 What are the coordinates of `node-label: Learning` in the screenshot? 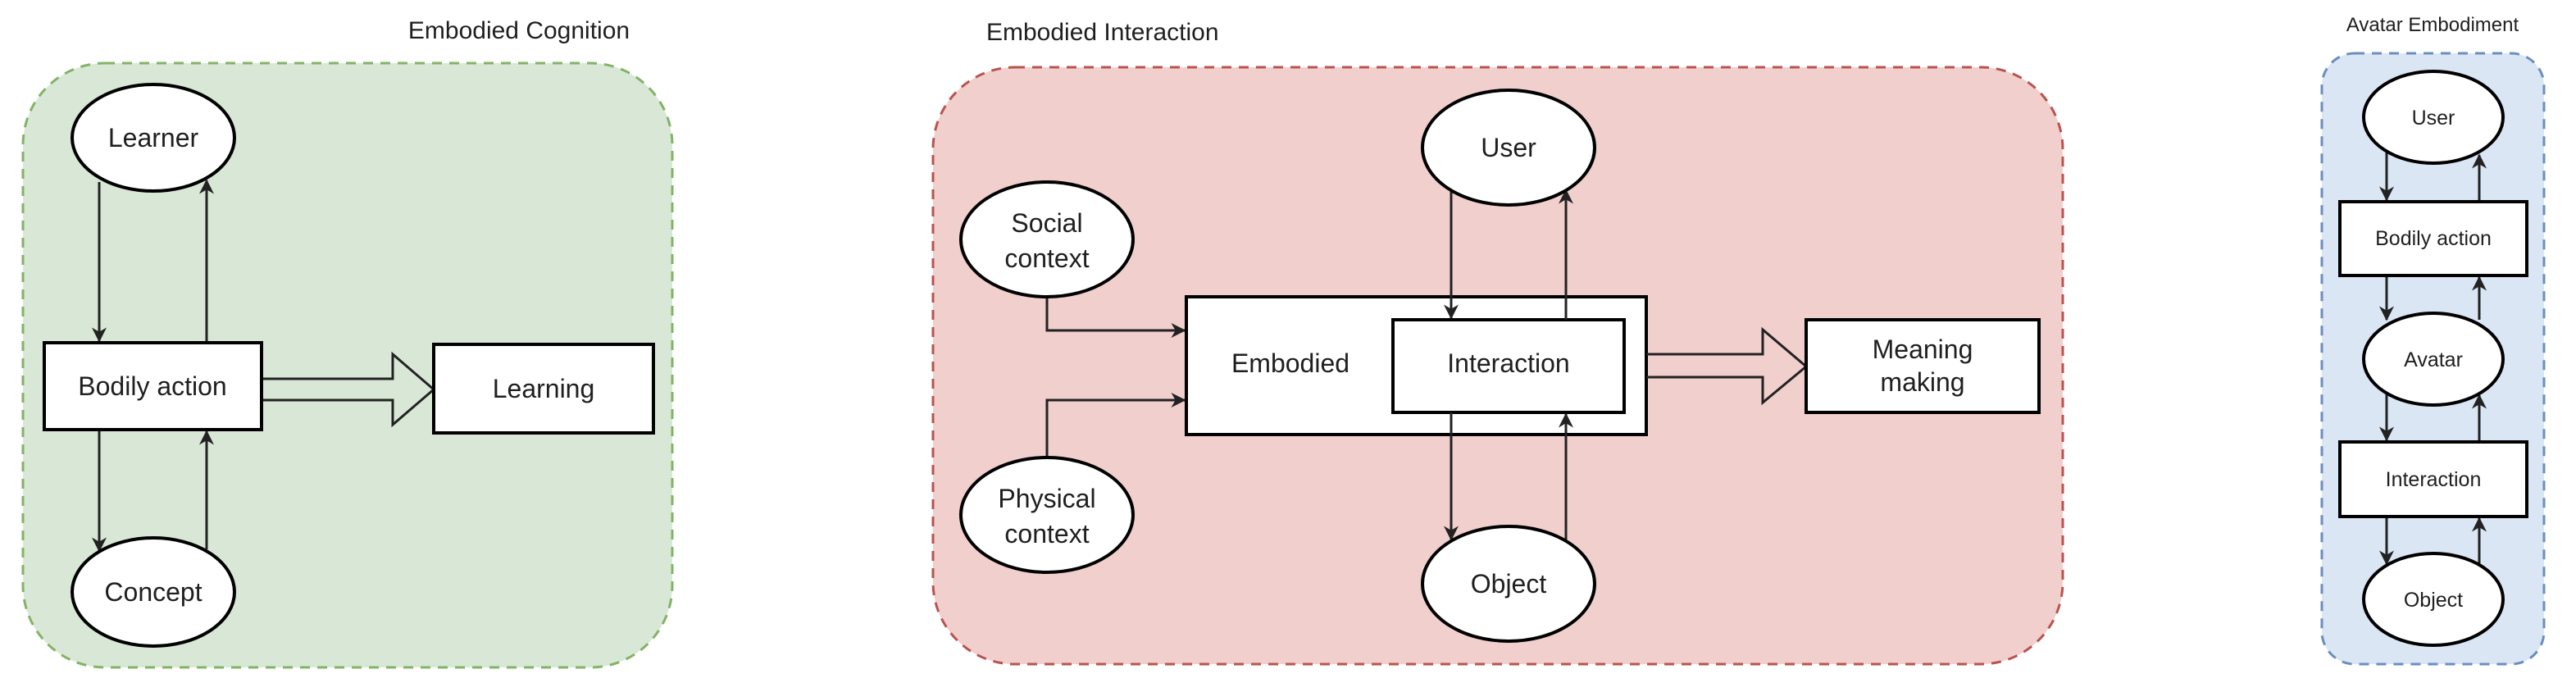 It's located at (544, 389).